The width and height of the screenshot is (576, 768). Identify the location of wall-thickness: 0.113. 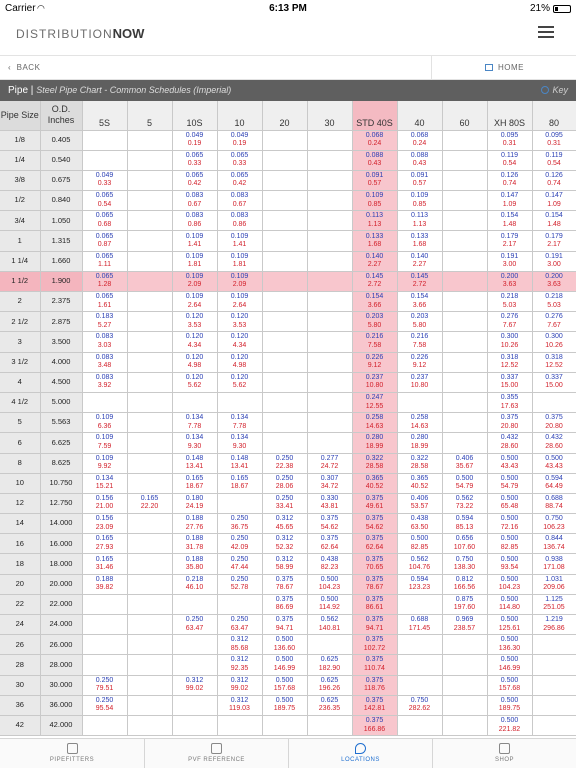
(374, 216).